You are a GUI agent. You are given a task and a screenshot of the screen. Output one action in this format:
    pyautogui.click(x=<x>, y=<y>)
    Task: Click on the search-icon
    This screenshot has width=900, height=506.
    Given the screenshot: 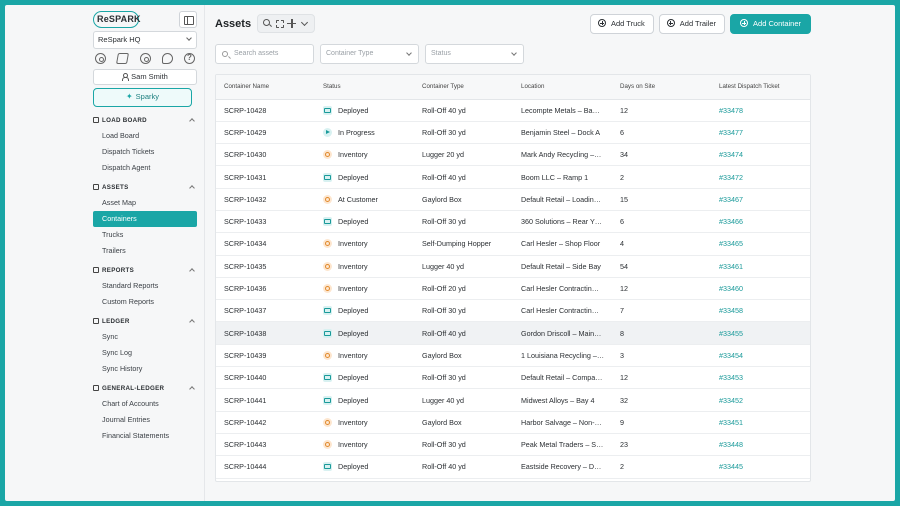 What is the action you would take?
    pyautogui.click(x=267, y=23)
    